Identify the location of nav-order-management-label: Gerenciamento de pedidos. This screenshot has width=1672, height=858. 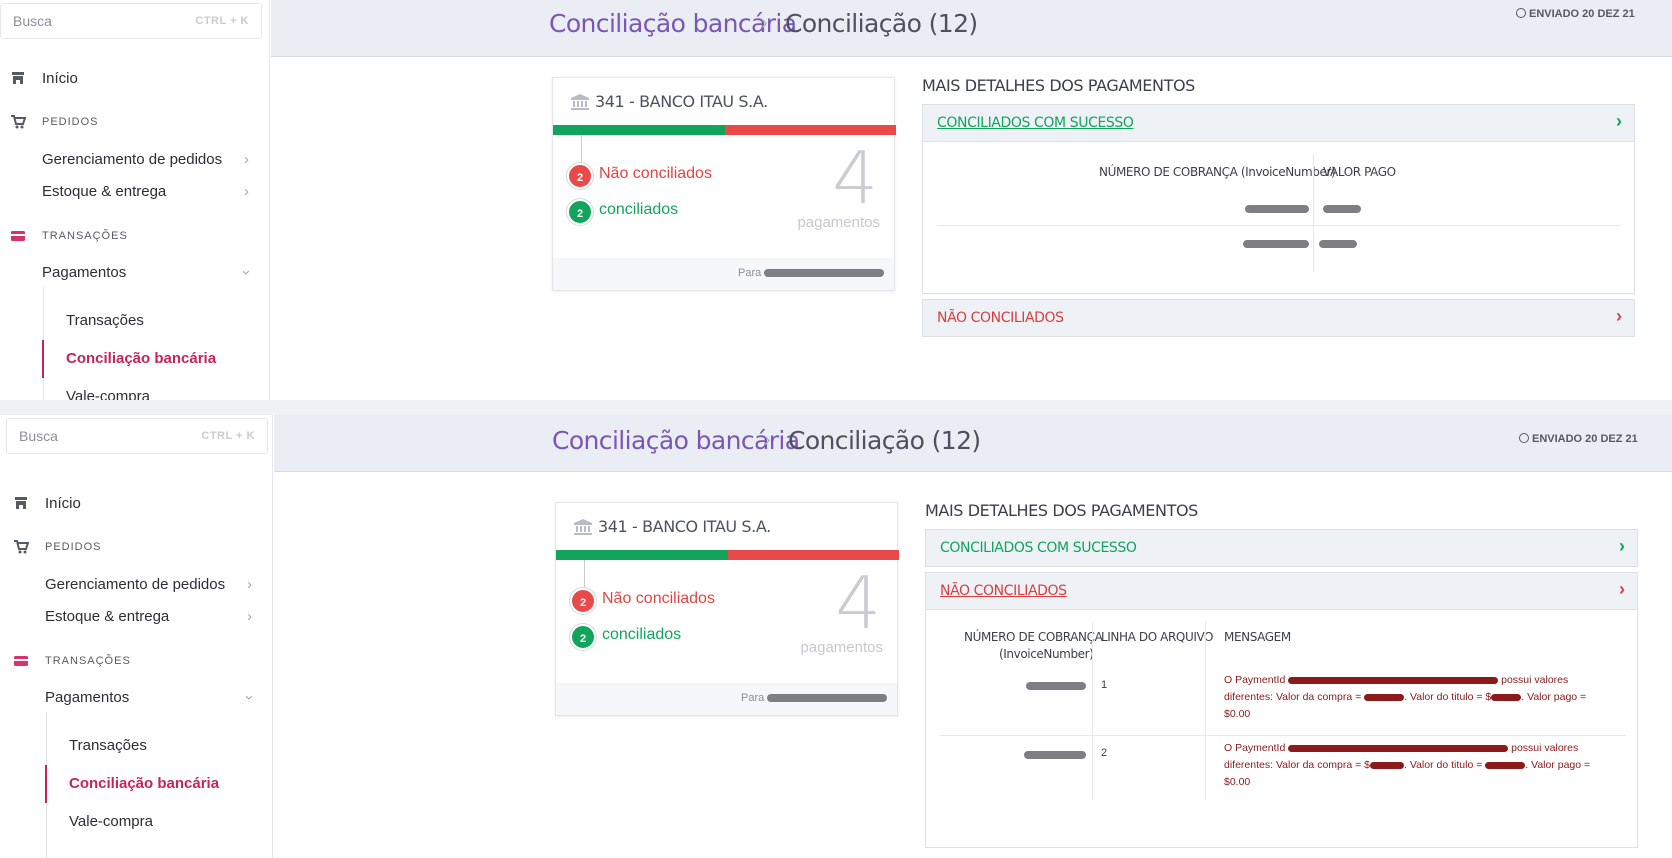
(132, 159).